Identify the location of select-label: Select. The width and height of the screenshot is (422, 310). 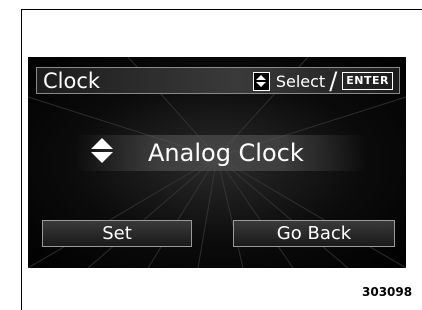
(300, 81).